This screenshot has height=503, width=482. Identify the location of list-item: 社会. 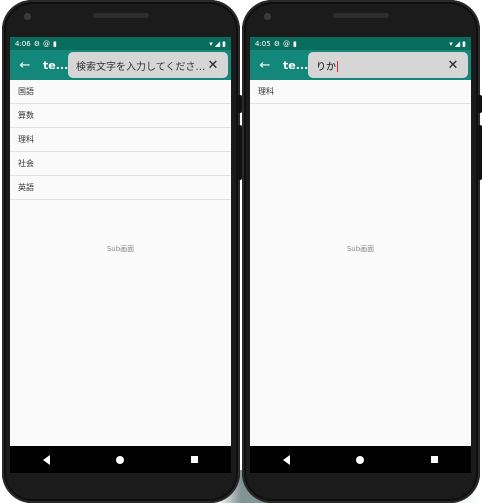
(120, 164).